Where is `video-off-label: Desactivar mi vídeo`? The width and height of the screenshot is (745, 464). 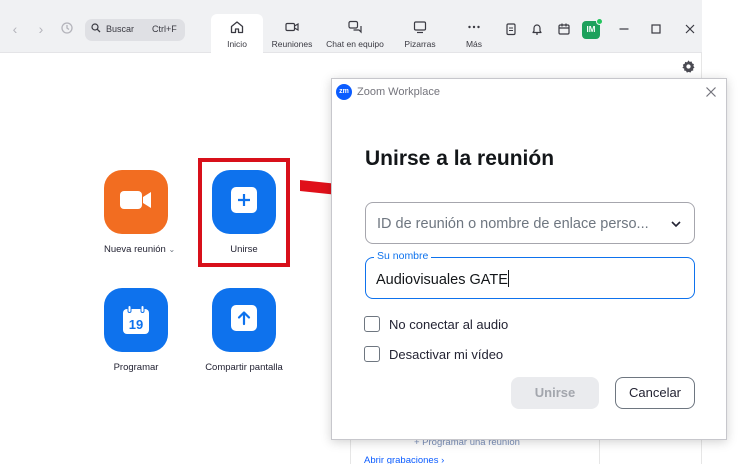
video-off-label: Desactivar mi vídeo is located at coordinates (446, 354).